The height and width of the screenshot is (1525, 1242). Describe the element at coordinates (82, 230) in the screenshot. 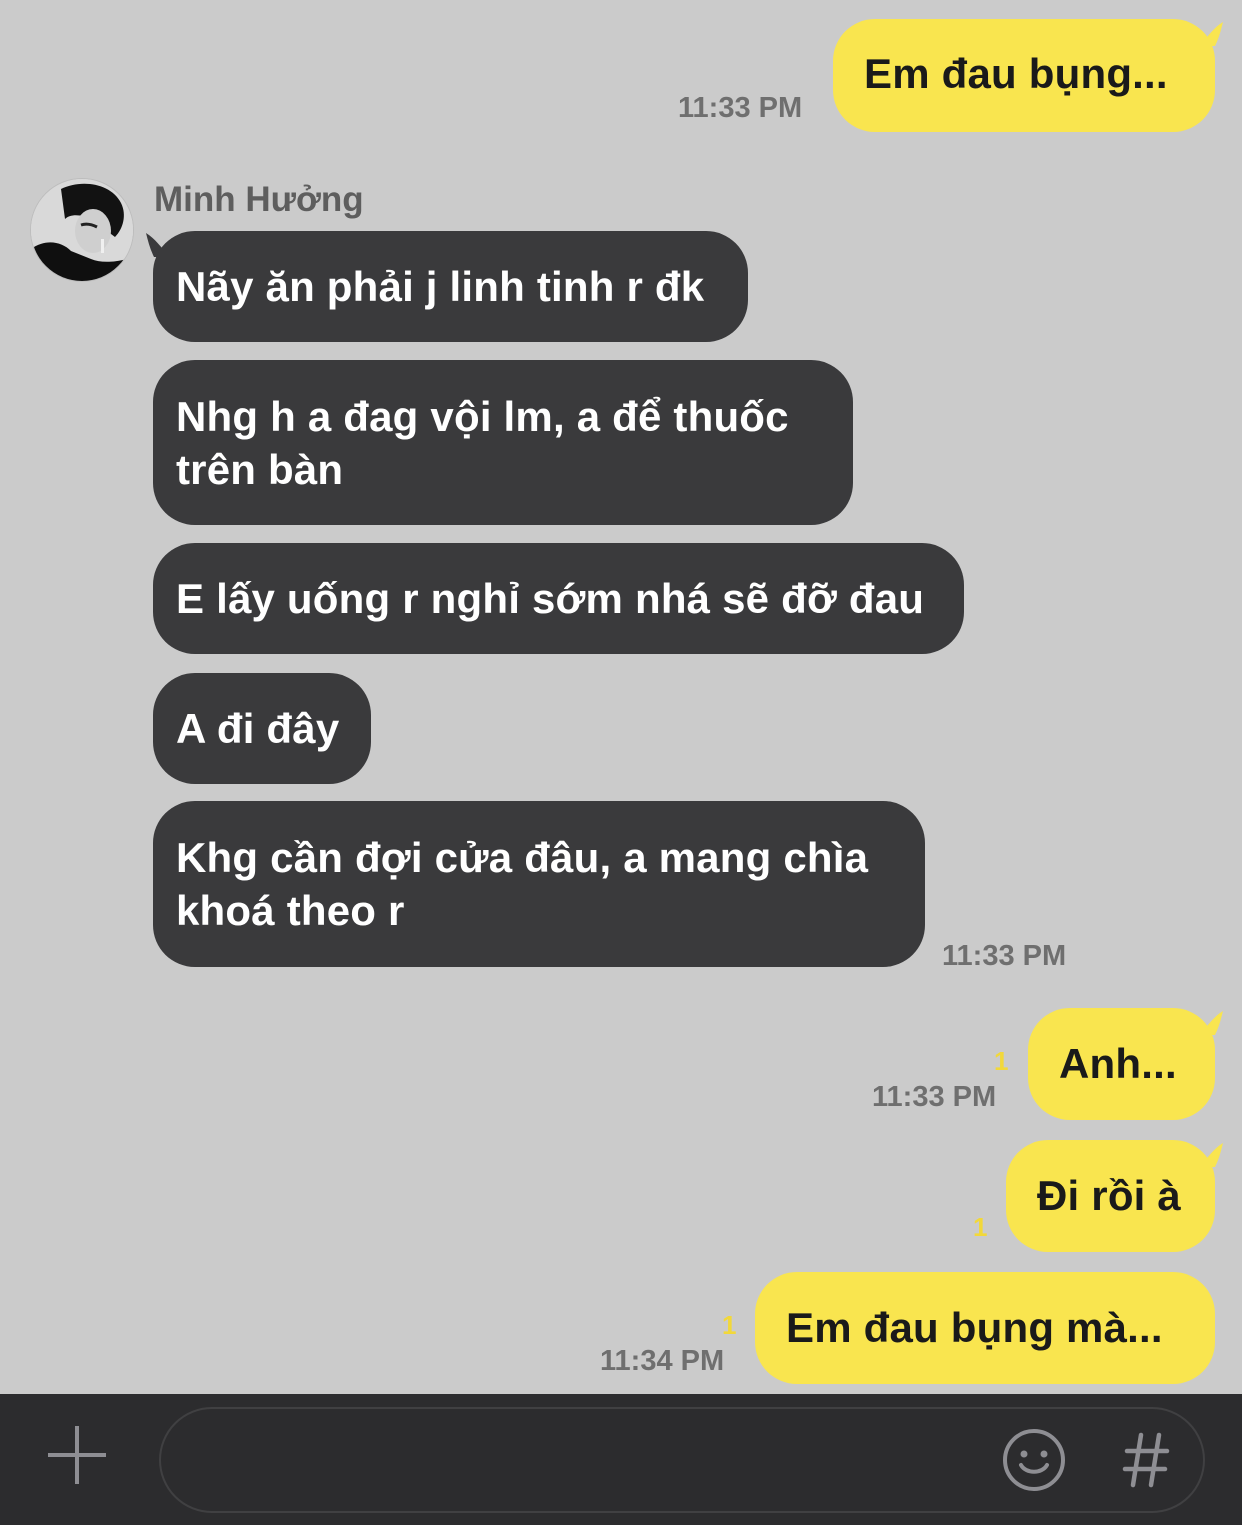

I see `contact-avatar` at that location.